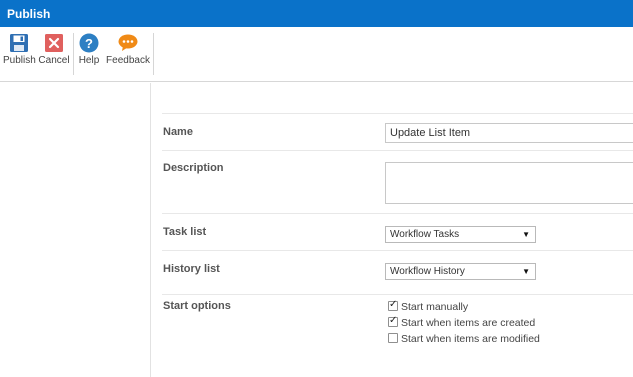  What do you see at coordinates (193, 168) in the screenshot?
I see `description-label: Description` at bounding box center [193, 168].